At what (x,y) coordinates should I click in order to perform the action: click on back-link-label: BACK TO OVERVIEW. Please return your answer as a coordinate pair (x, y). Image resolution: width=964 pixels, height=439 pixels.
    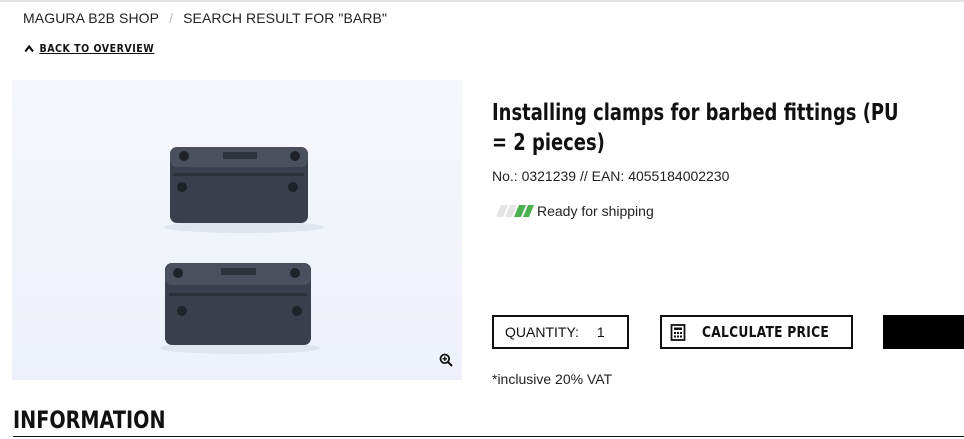
    Looking at the image, I should click on (97, 48).